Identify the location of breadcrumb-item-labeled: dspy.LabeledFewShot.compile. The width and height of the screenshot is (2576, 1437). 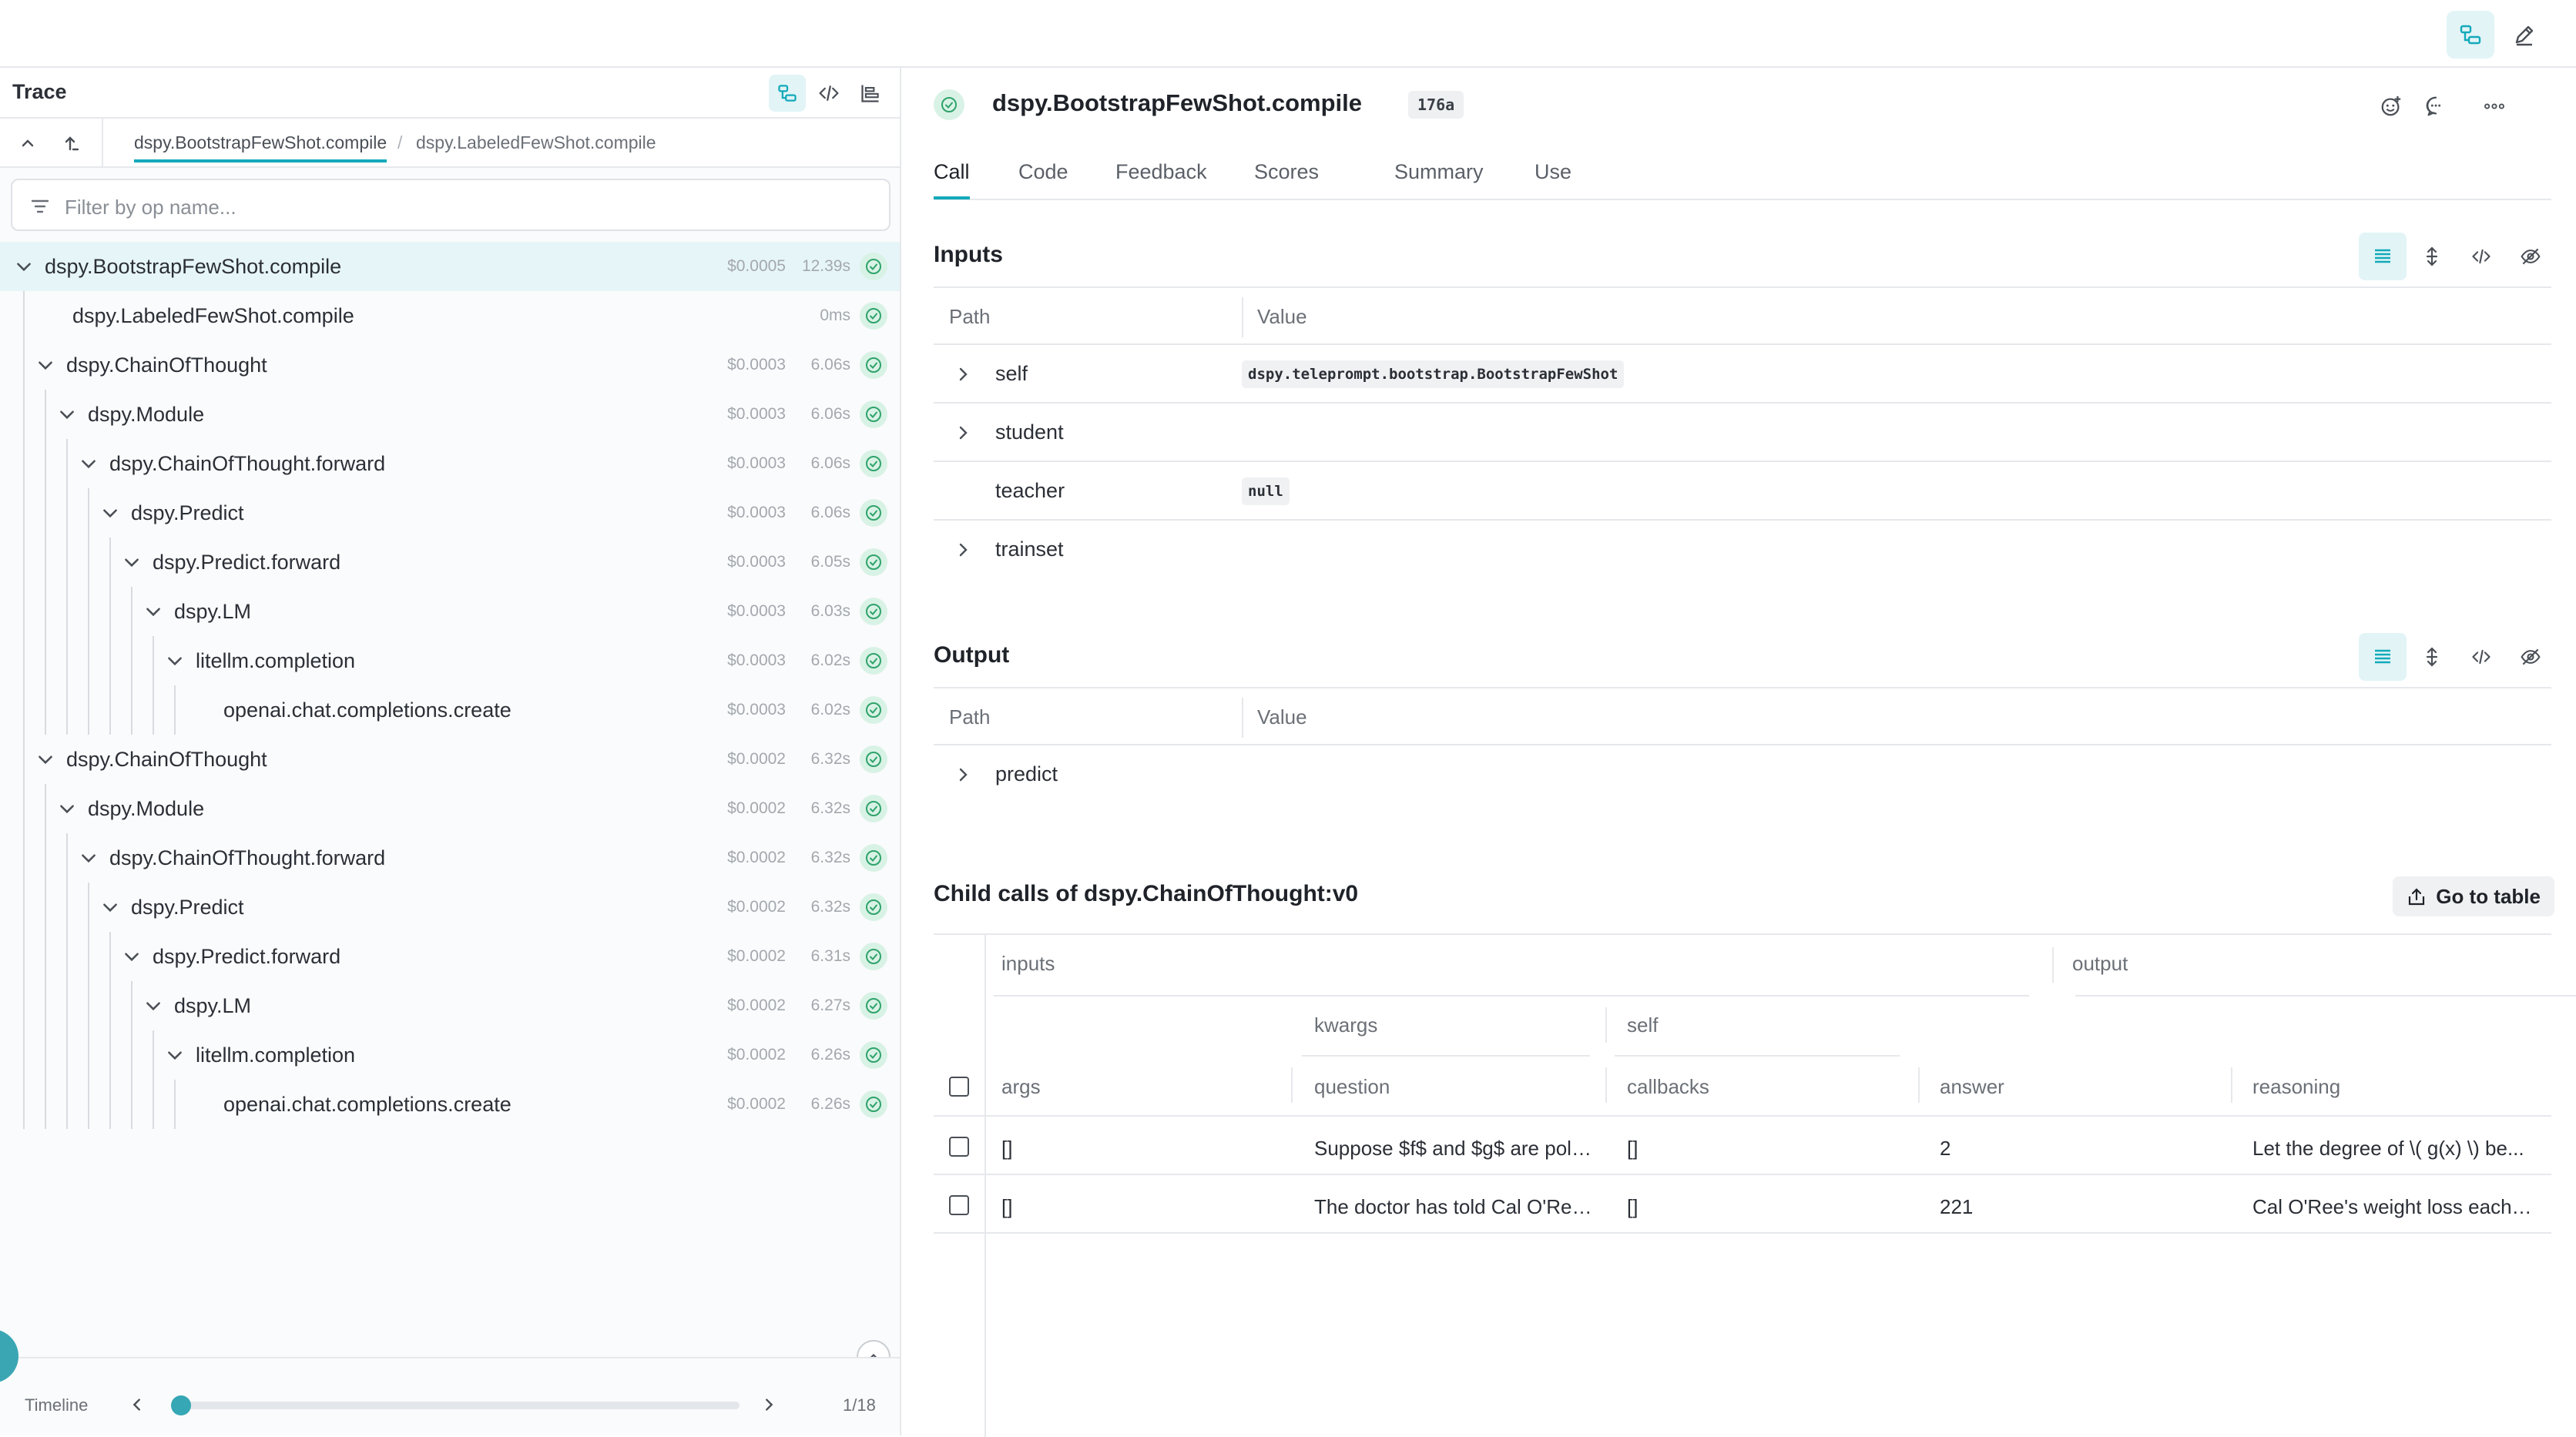
(536, 142).